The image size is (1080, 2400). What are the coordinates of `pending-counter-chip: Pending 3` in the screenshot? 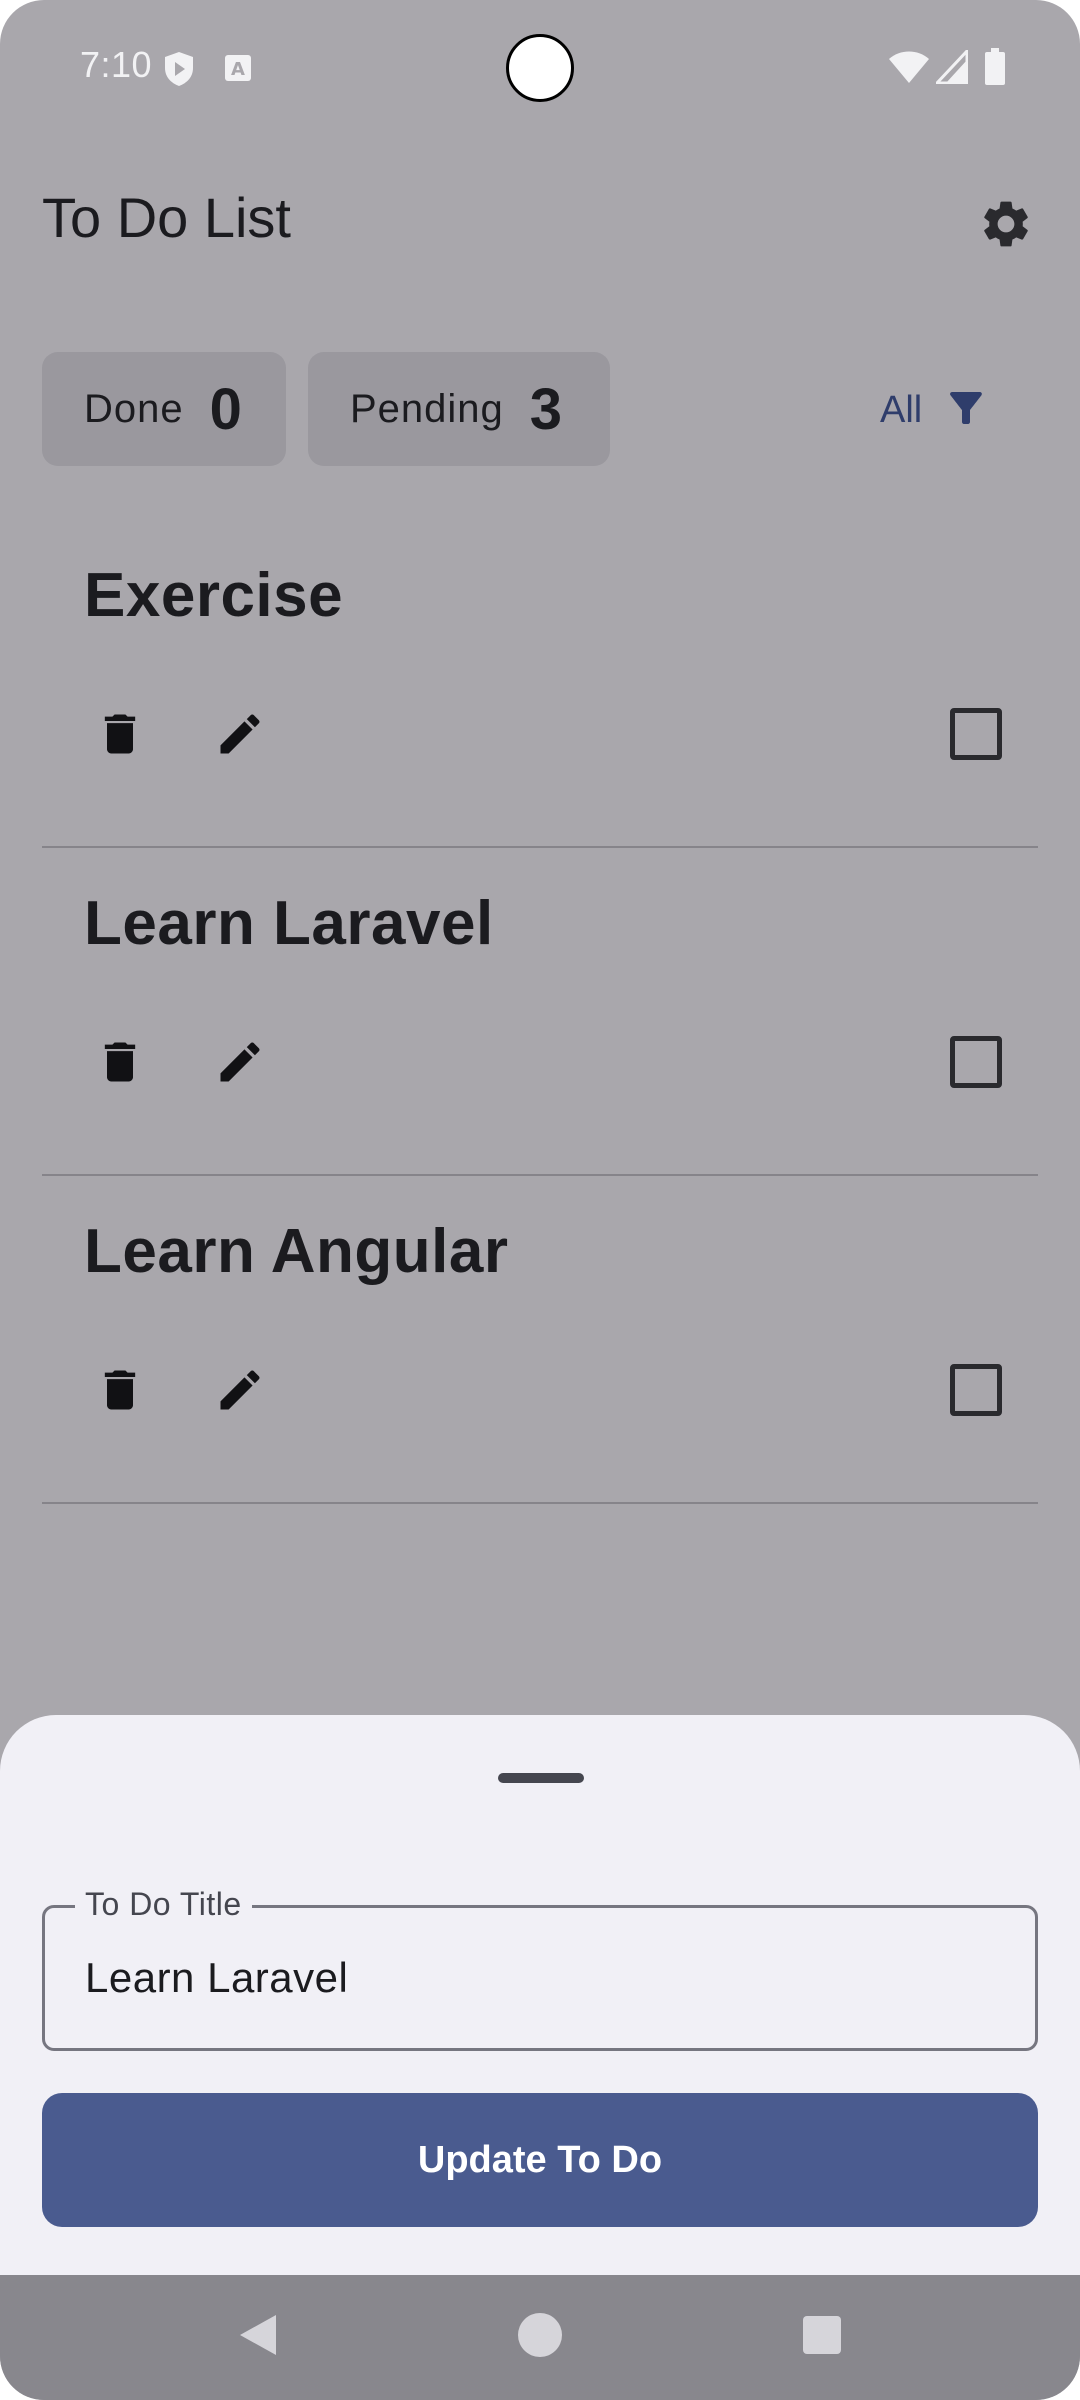 It's located at (459, 409).